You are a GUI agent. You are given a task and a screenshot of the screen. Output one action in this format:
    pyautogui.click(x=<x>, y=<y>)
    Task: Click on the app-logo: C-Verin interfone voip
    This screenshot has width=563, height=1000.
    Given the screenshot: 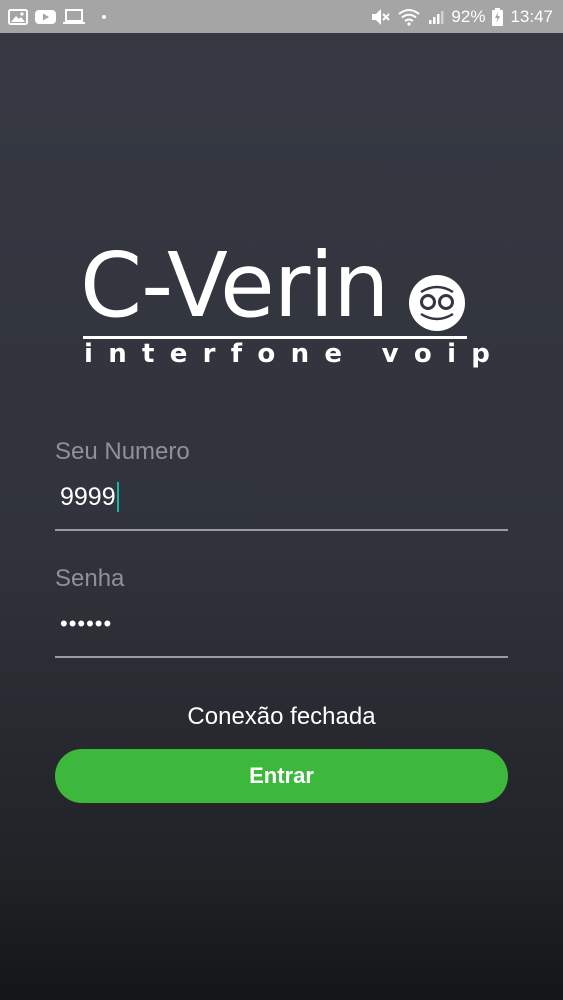 What is the action you would take?
    pyautogui.click(x=285, y=309)
    